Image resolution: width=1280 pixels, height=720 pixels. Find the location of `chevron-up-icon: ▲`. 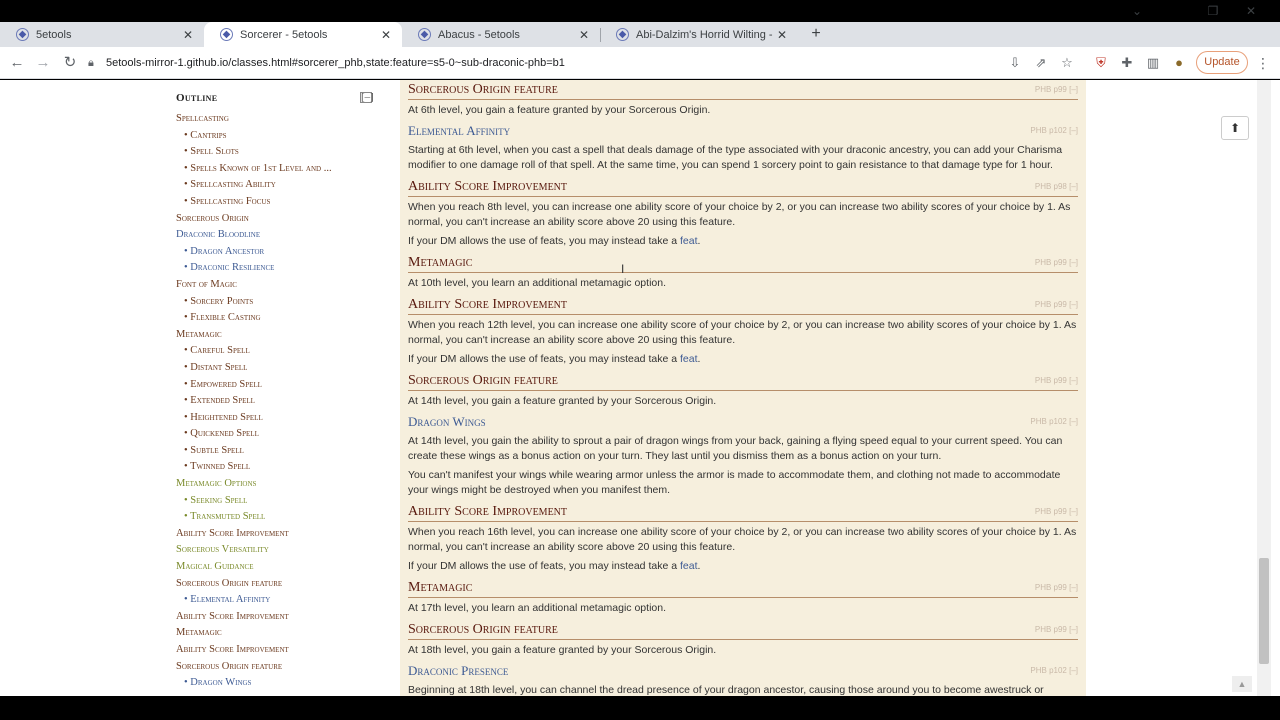

chevron-up-icon: ▲ is located at coordinates (1242, 684).